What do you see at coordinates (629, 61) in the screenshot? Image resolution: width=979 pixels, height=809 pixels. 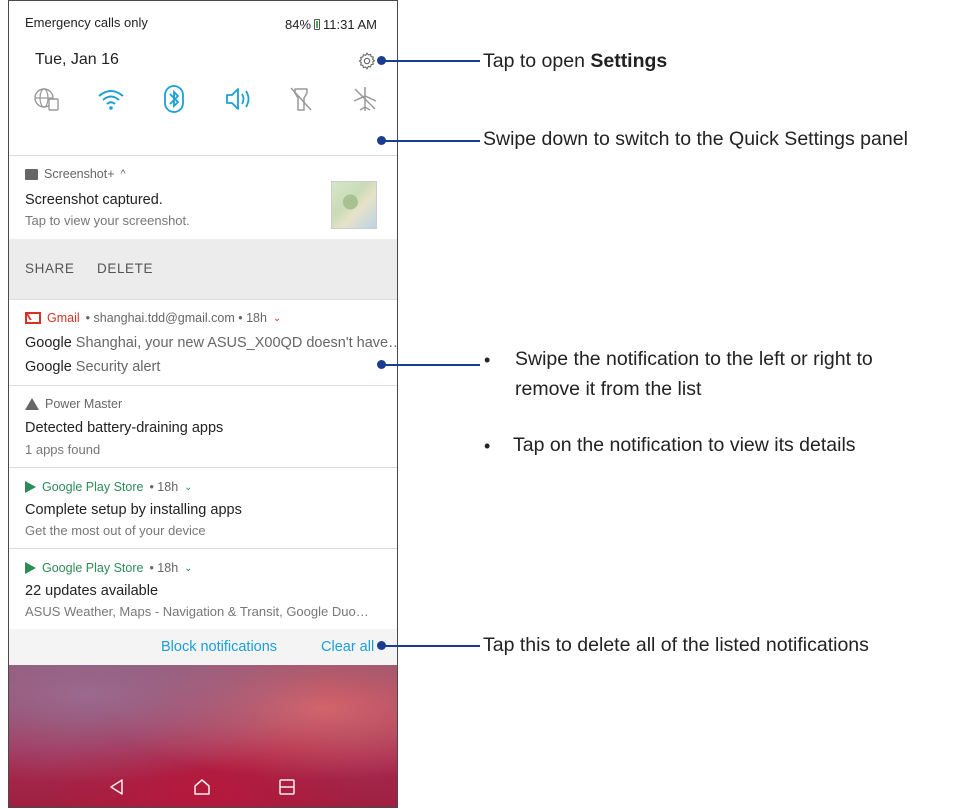 I see `annotation-bold-text: Settings` at bounding box center [629, 61].